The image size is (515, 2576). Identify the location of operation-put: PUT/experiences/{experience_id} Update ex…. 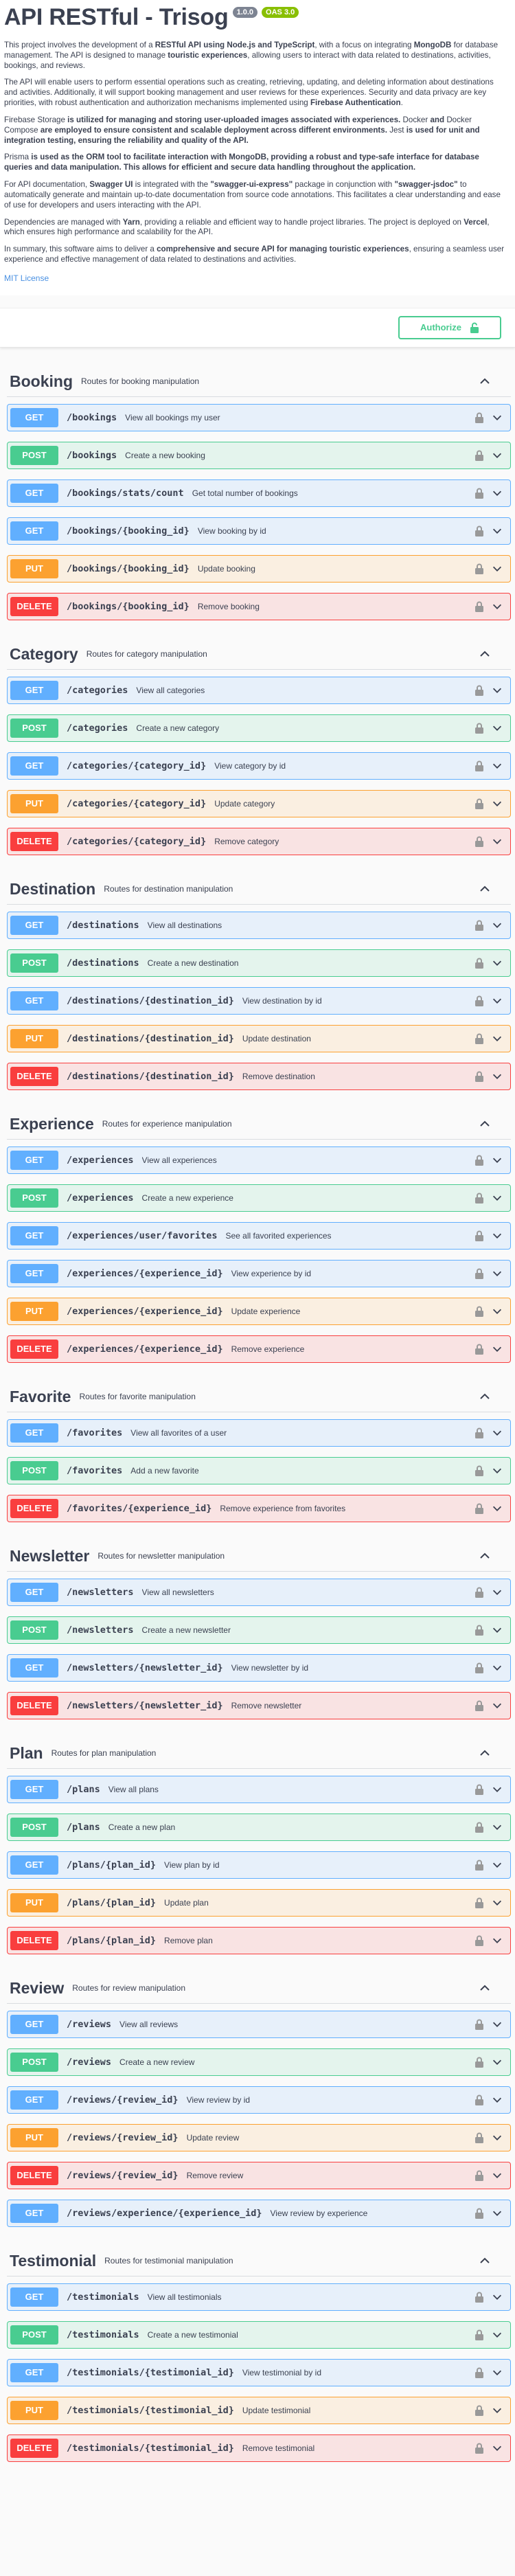
(259, 1311).